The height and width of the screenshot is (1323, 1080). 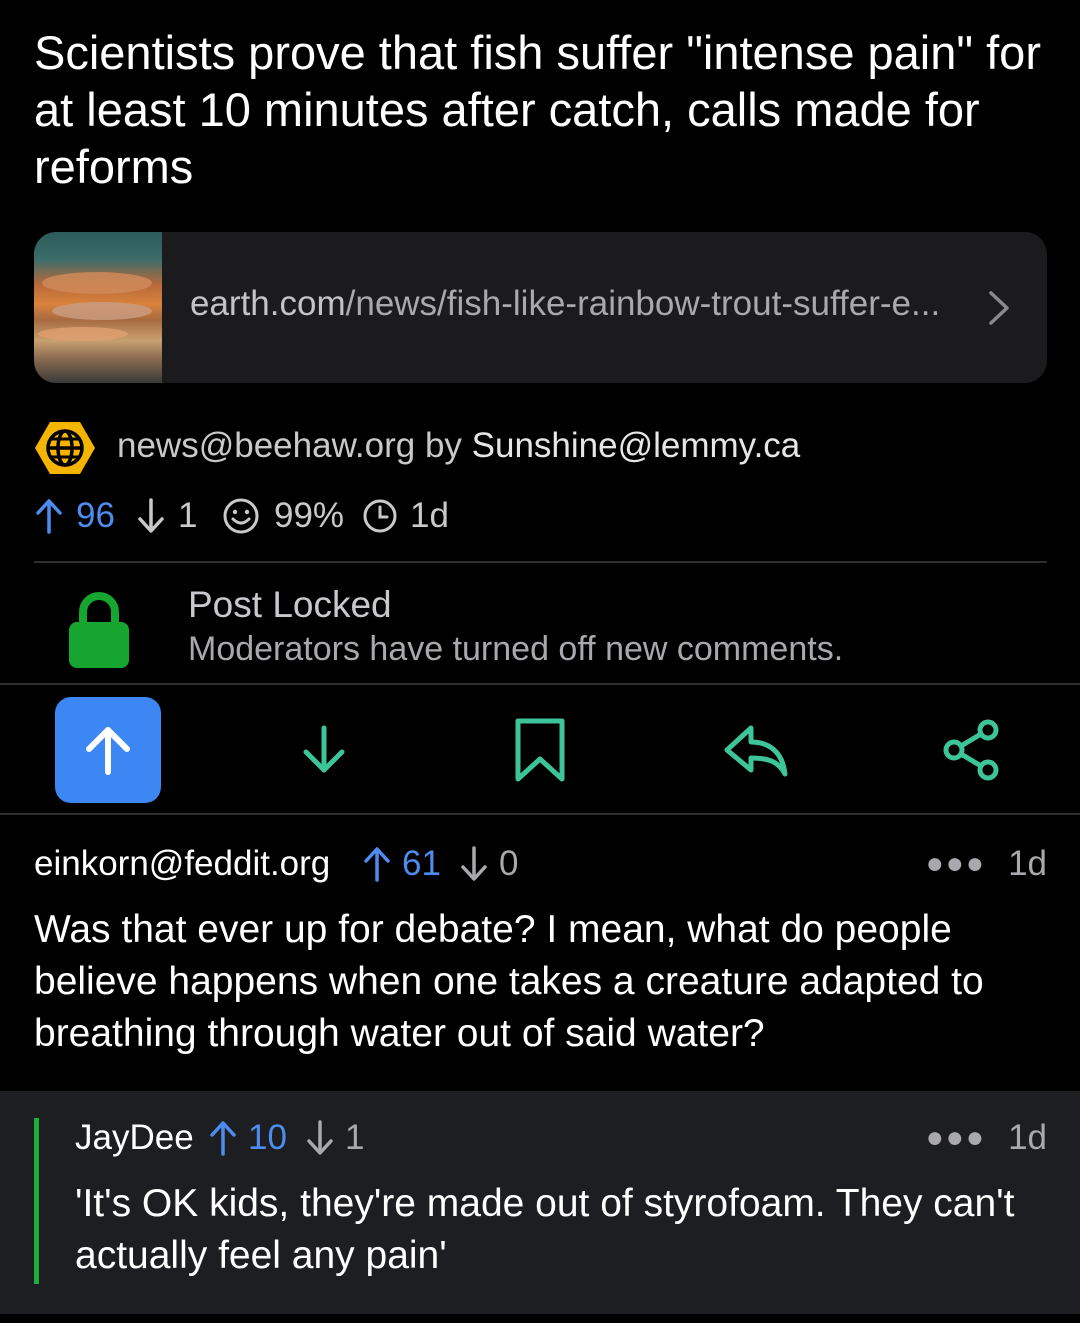 I want to click on by-label: by, so click(x=443, y=445).